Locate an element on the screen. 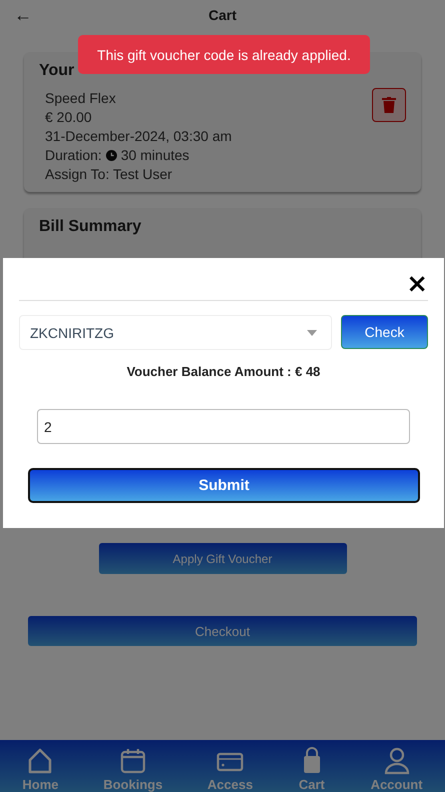 The image size is (445, 792). nav-item: Bookings is located at coordinates (133, 769).